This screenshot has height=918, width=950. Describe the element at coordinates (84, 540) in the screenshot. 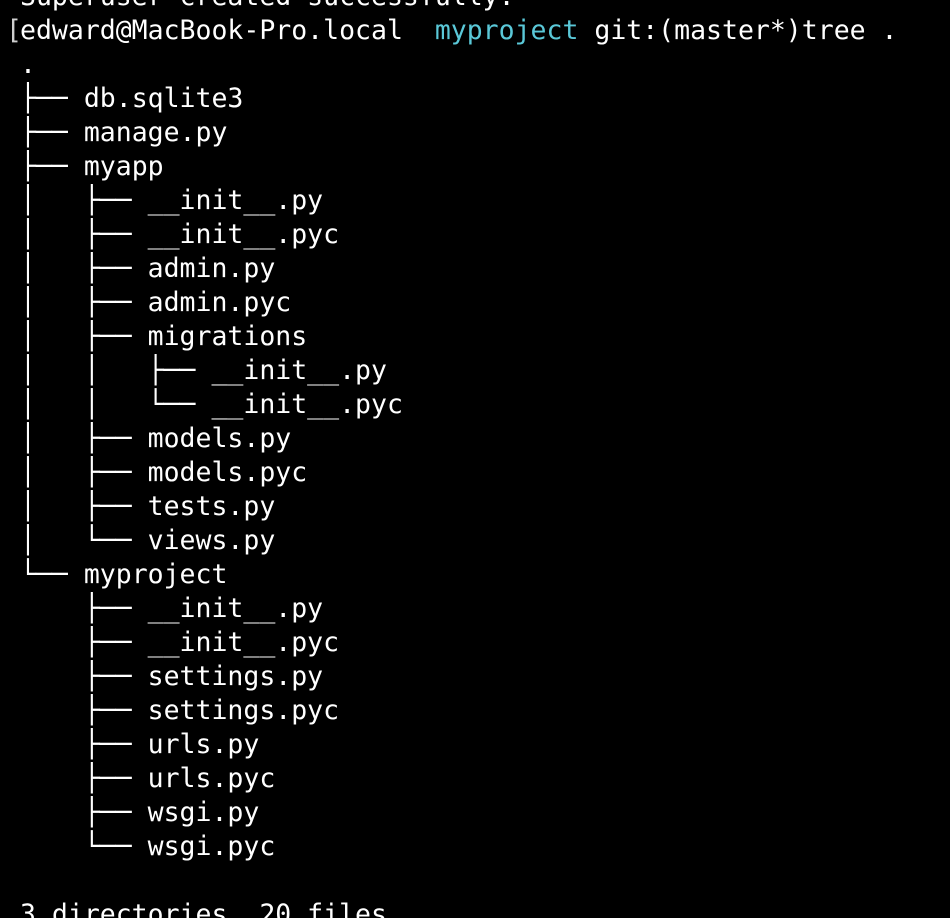

I see `tree-branch-glyphs: │ └──` at that location.